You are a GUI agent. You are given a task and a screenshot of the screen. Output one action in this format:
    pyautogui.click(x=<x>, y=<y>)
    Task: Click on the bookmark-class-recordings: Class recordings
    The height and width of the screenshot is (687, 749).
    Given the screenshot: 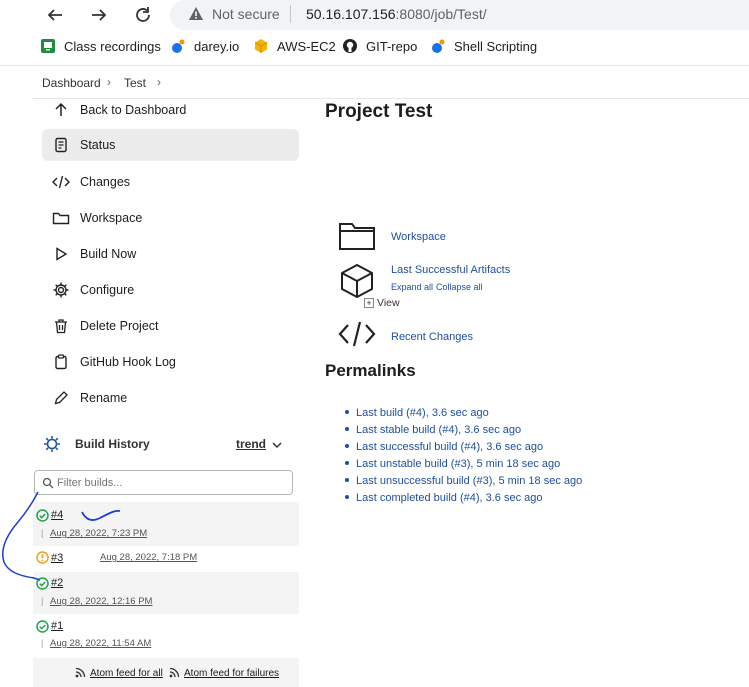 What is the action you would take?
    pyautogui.click(x=100, y=46)
    